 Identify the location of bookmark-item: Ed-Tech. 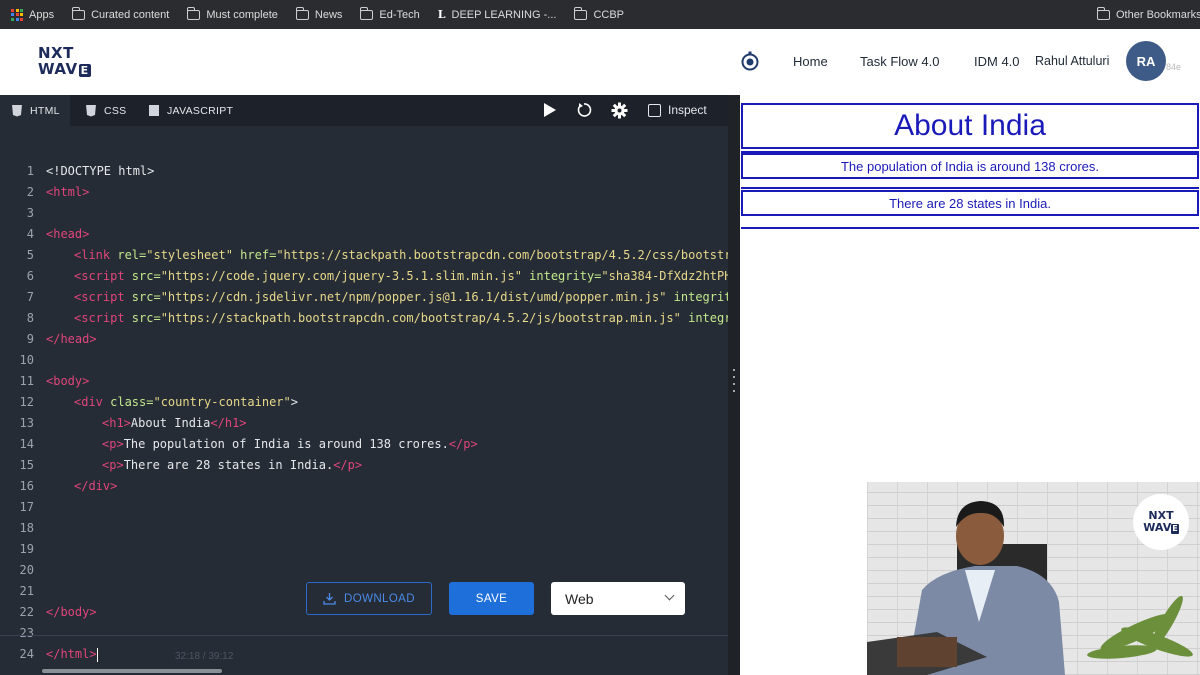
(390, 13).